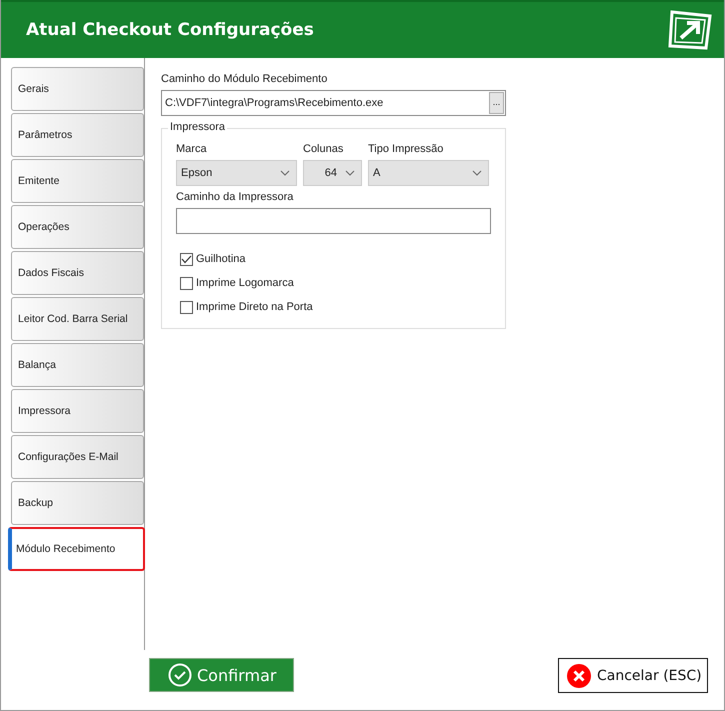  What do you see at coordinates (428, 173) in the screenshot?
I see `dropdown: A` at bounding box center [428, 173].